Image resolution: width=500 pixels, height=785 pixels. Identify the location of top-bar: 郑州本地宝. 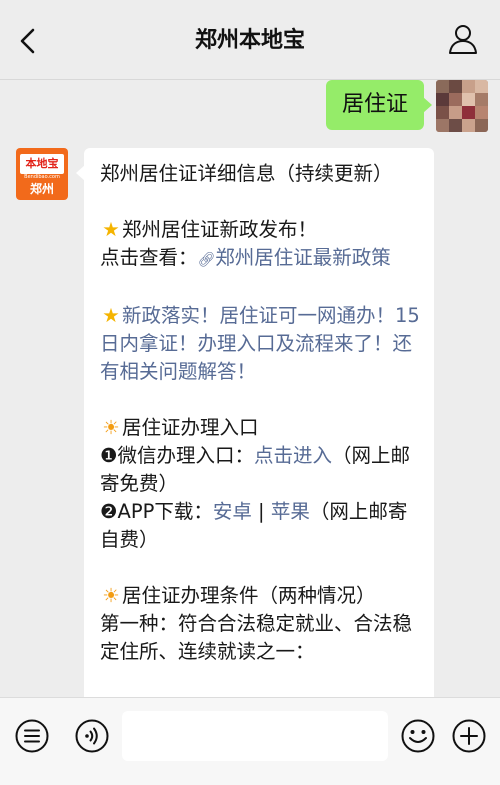
(250, 40).